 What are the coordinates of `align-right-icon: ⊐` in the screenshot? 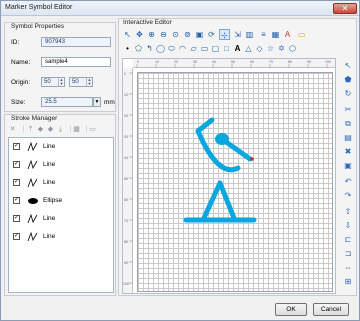 It's located at (348, 254).